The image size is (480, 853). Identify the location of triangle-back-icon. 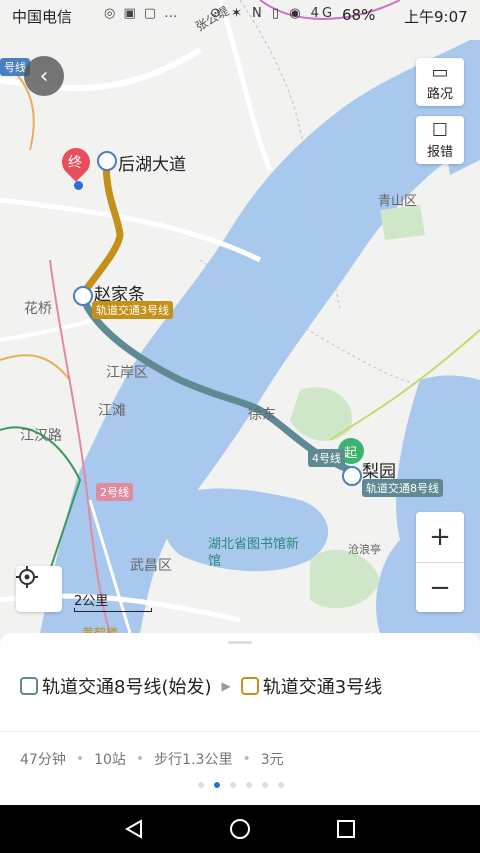
(133, 829).